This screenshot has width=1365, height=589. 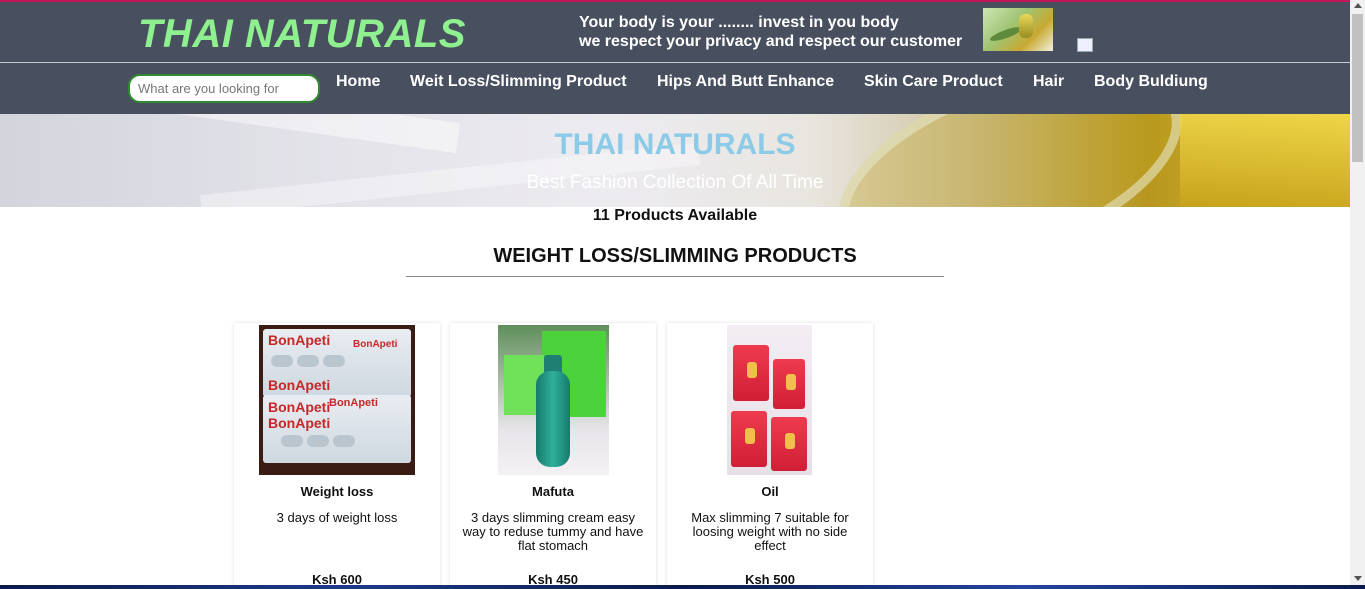 I want to click on scroll-down-arrow-icon, so click(x=1358, y=578).